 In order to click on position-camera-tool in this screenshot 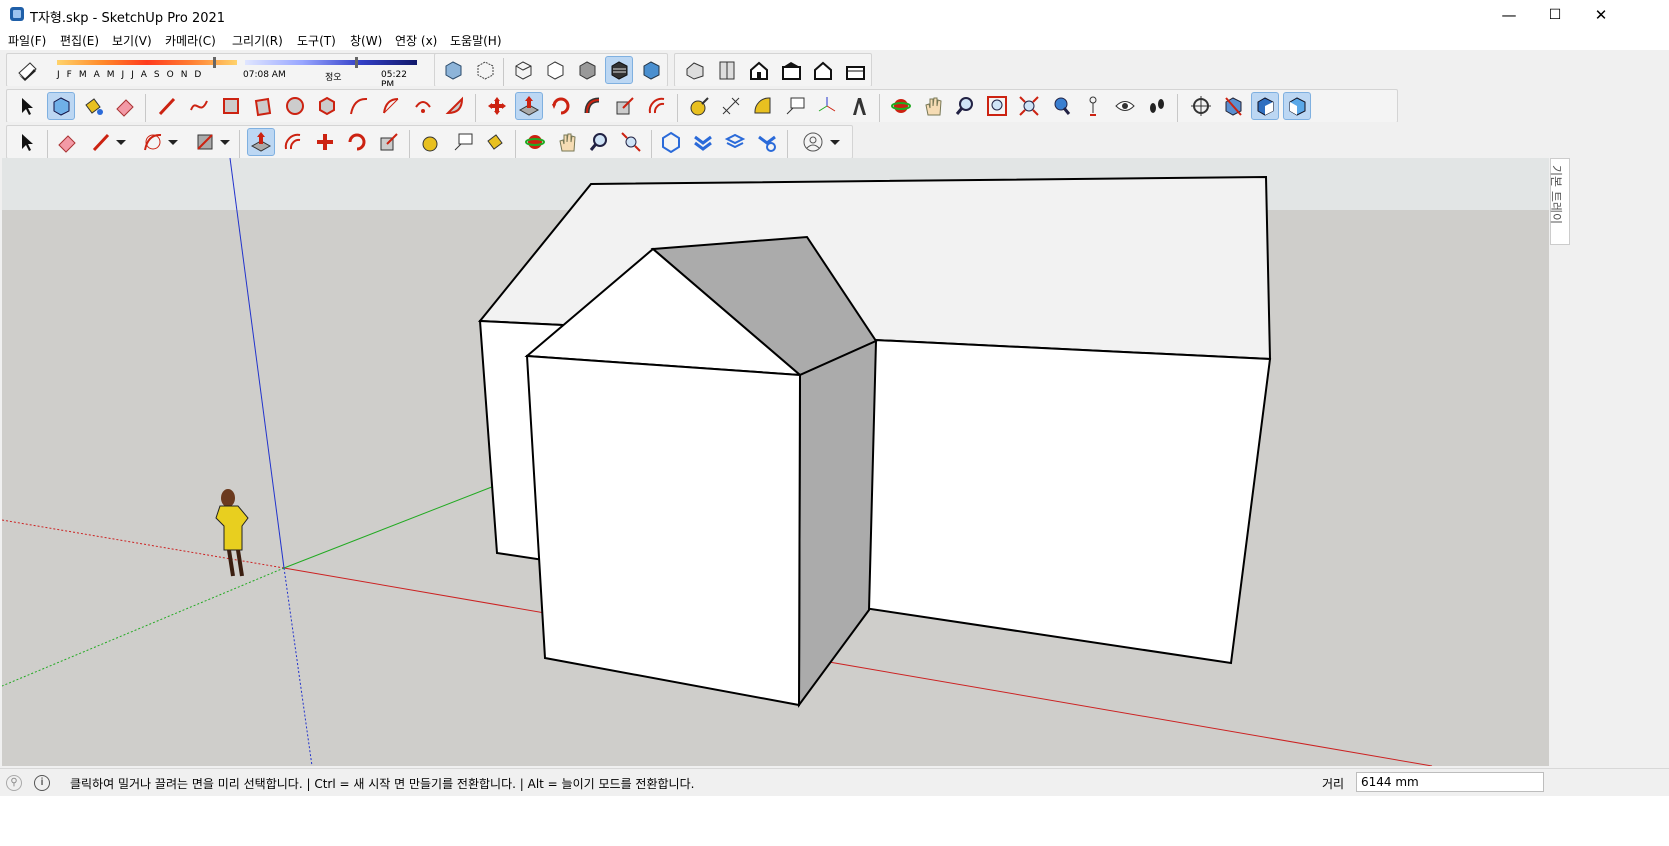, I will do `click(1093, 106)`.